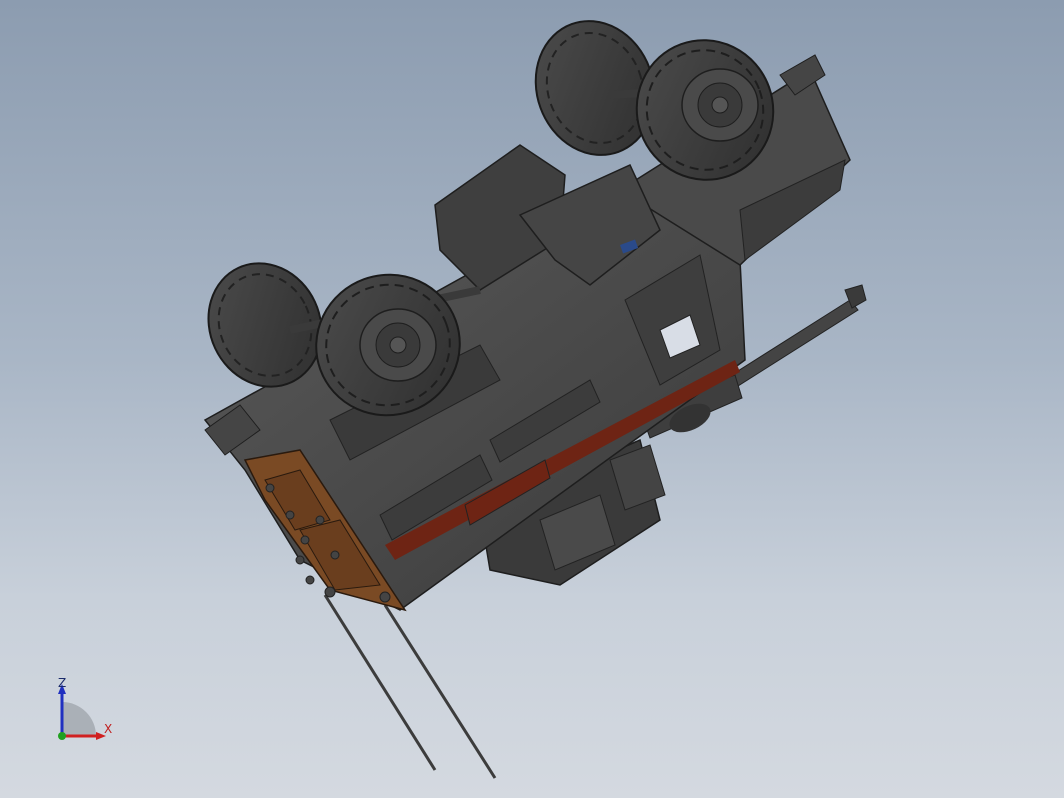  What do you see at coordinates (410, 686) in the screenshot?
I see `antenna-rods` at bounding box center [410, 686].